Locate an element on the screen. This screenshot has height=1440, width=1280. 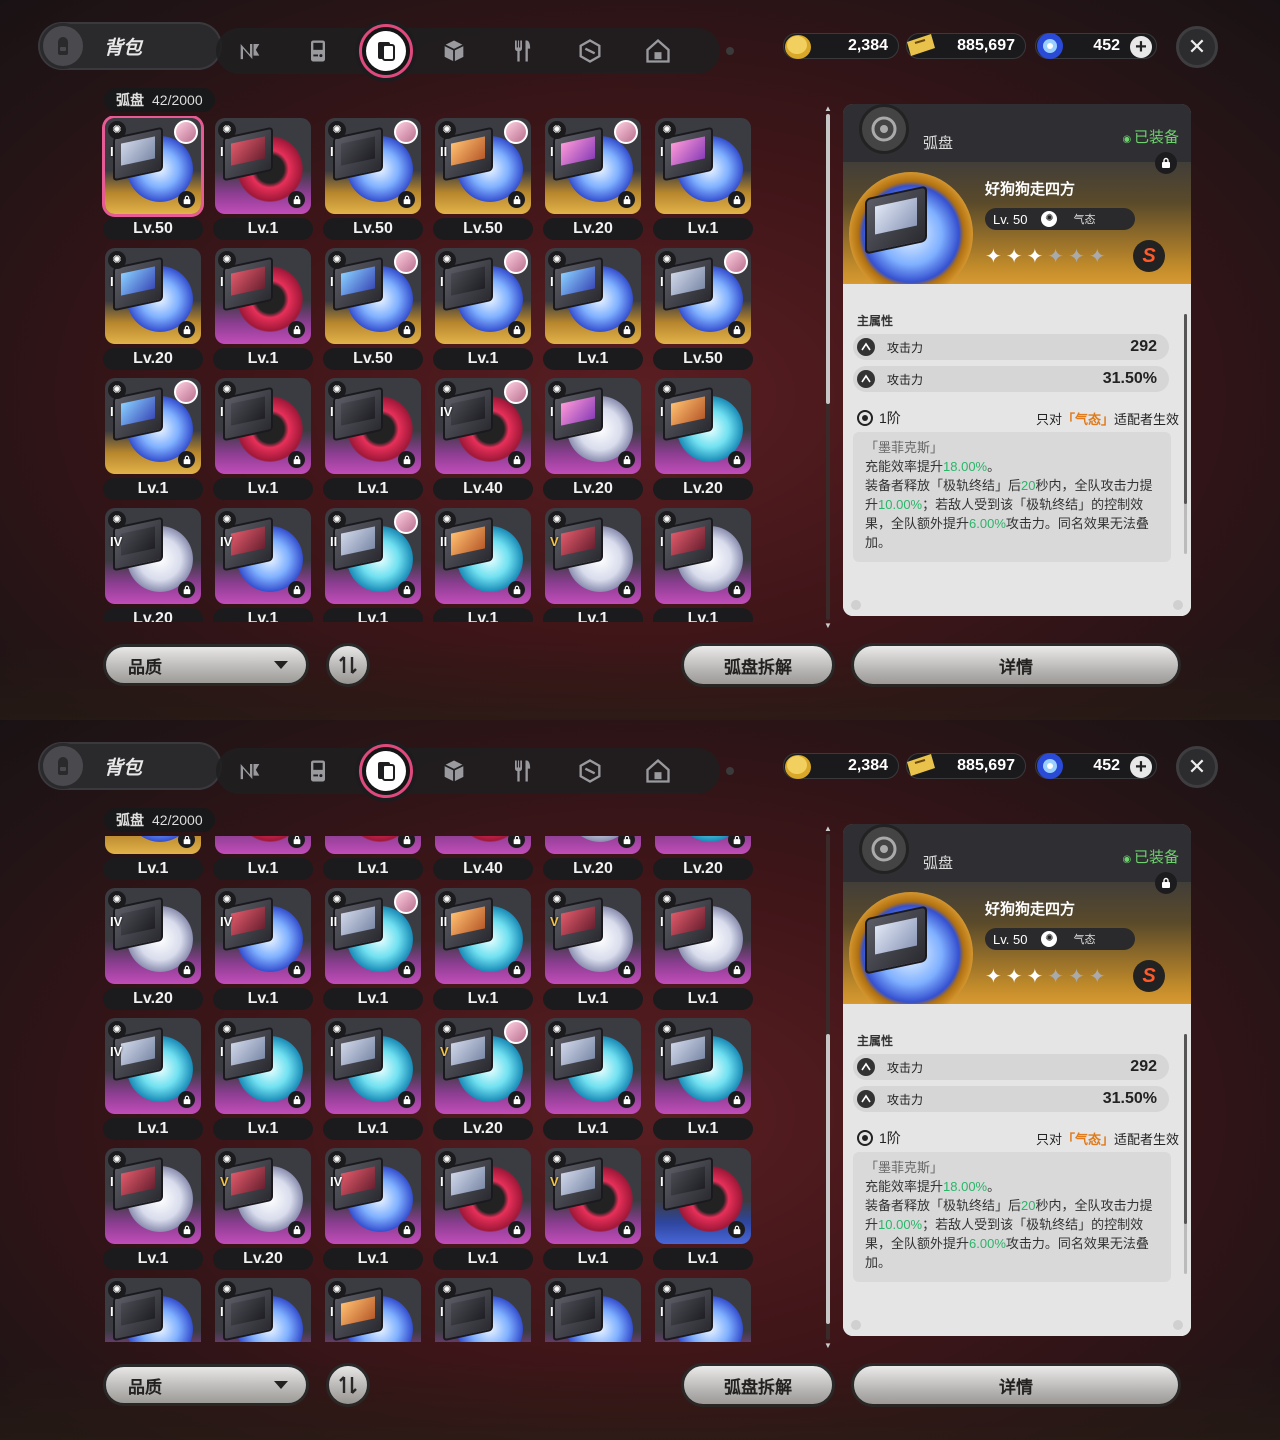
dismantle-button: 弧盘拆解 is located at coordinates (758, 665).